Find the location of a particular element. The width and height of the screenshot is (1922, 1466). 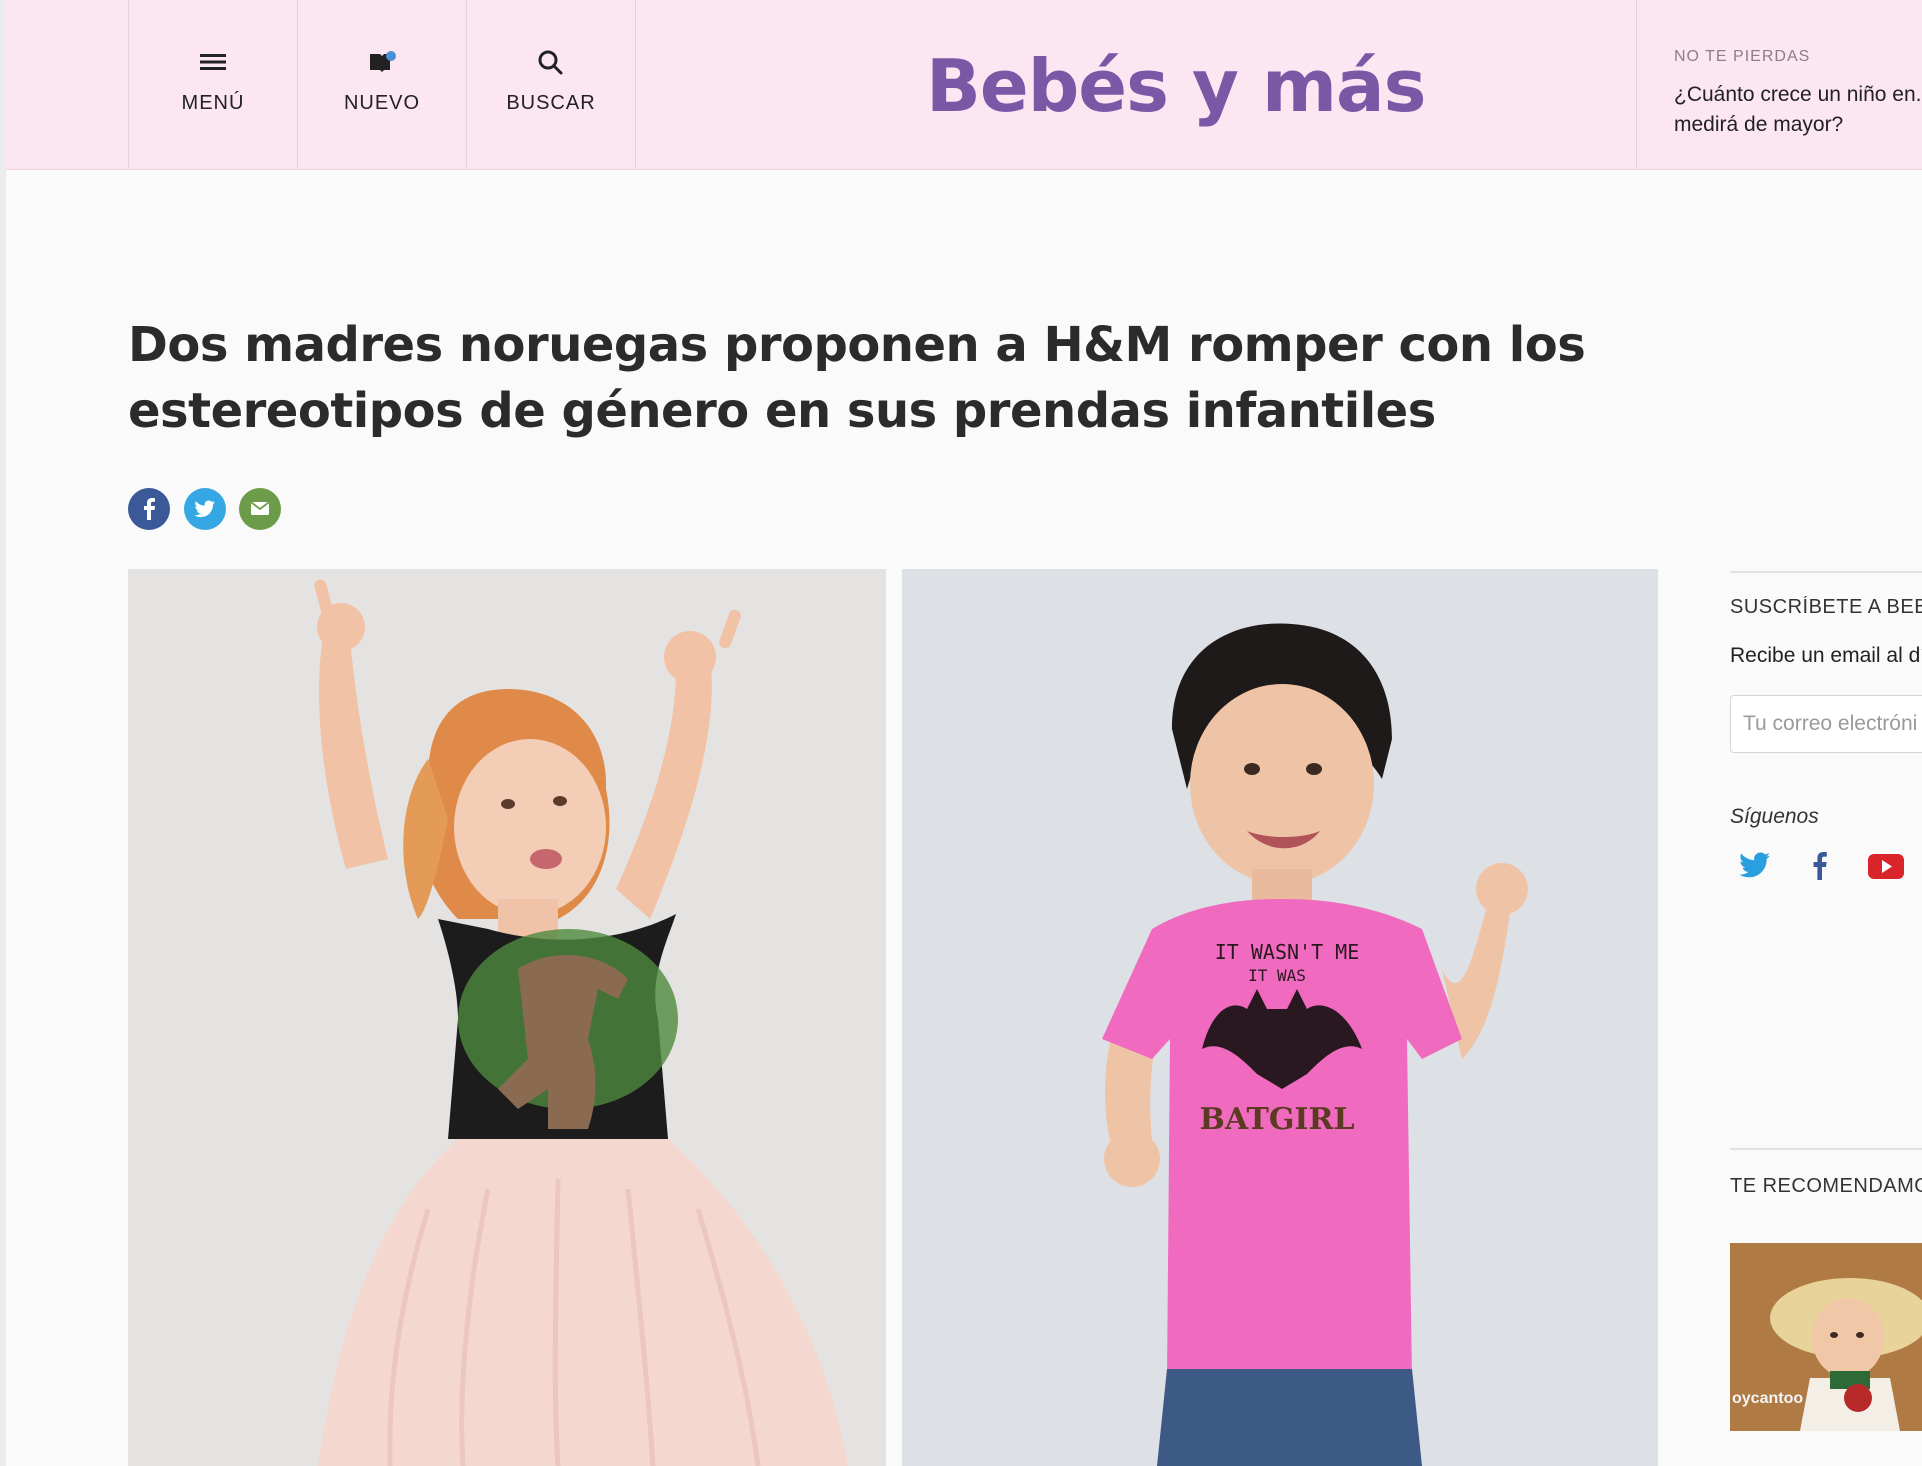

shirt-text-line2: IT WAS is located at coordinates (1277, 975).